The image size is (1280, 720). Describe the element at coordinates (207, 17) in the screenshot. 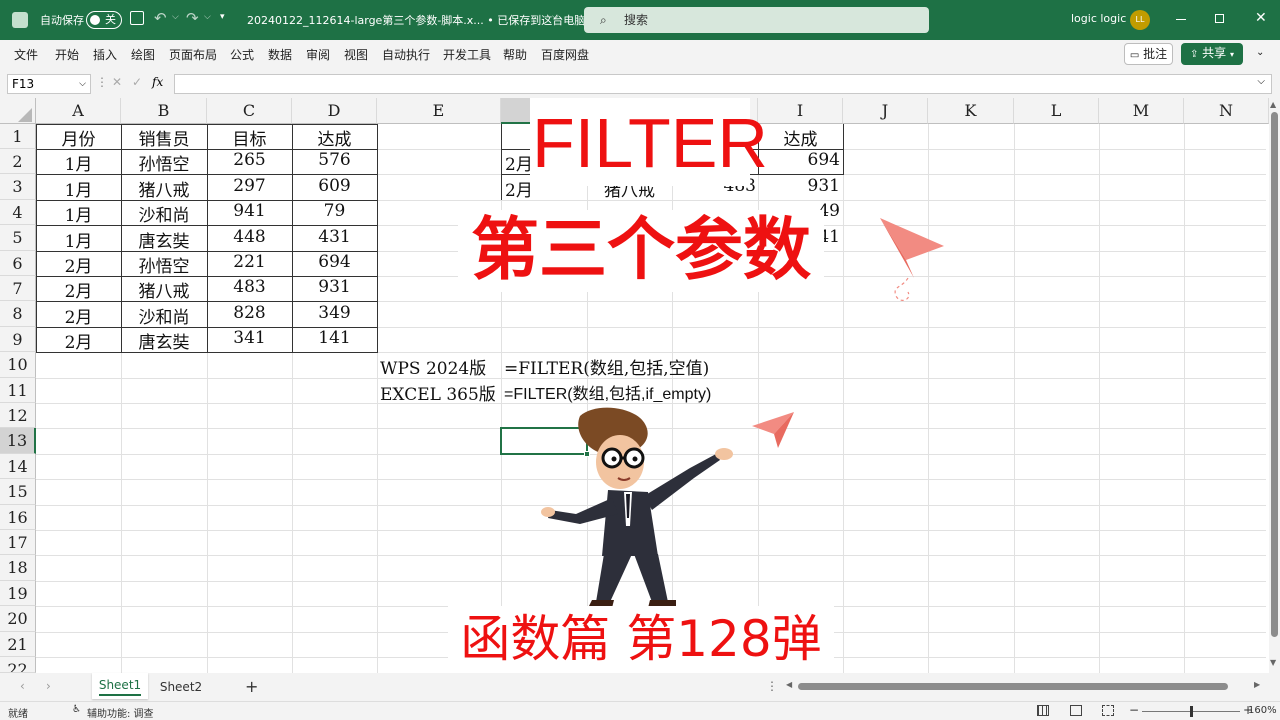

I see `redo-dropdown-icon: ⌵` at that location.